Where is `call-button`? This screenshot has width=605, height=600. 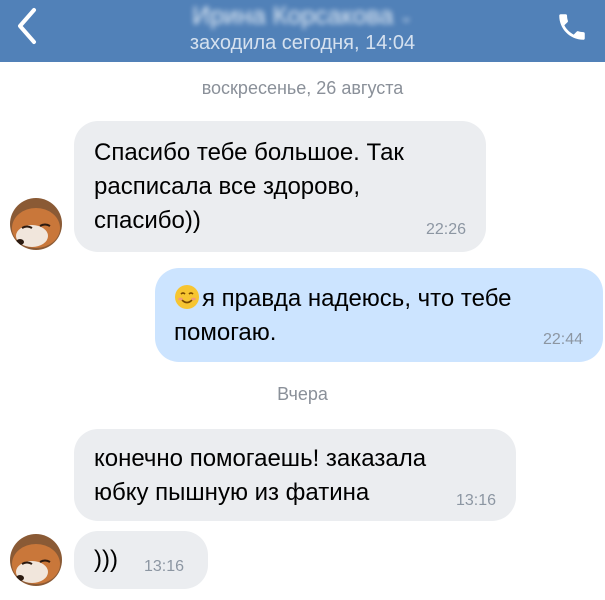 call-button is located at coordinates (572, 27).